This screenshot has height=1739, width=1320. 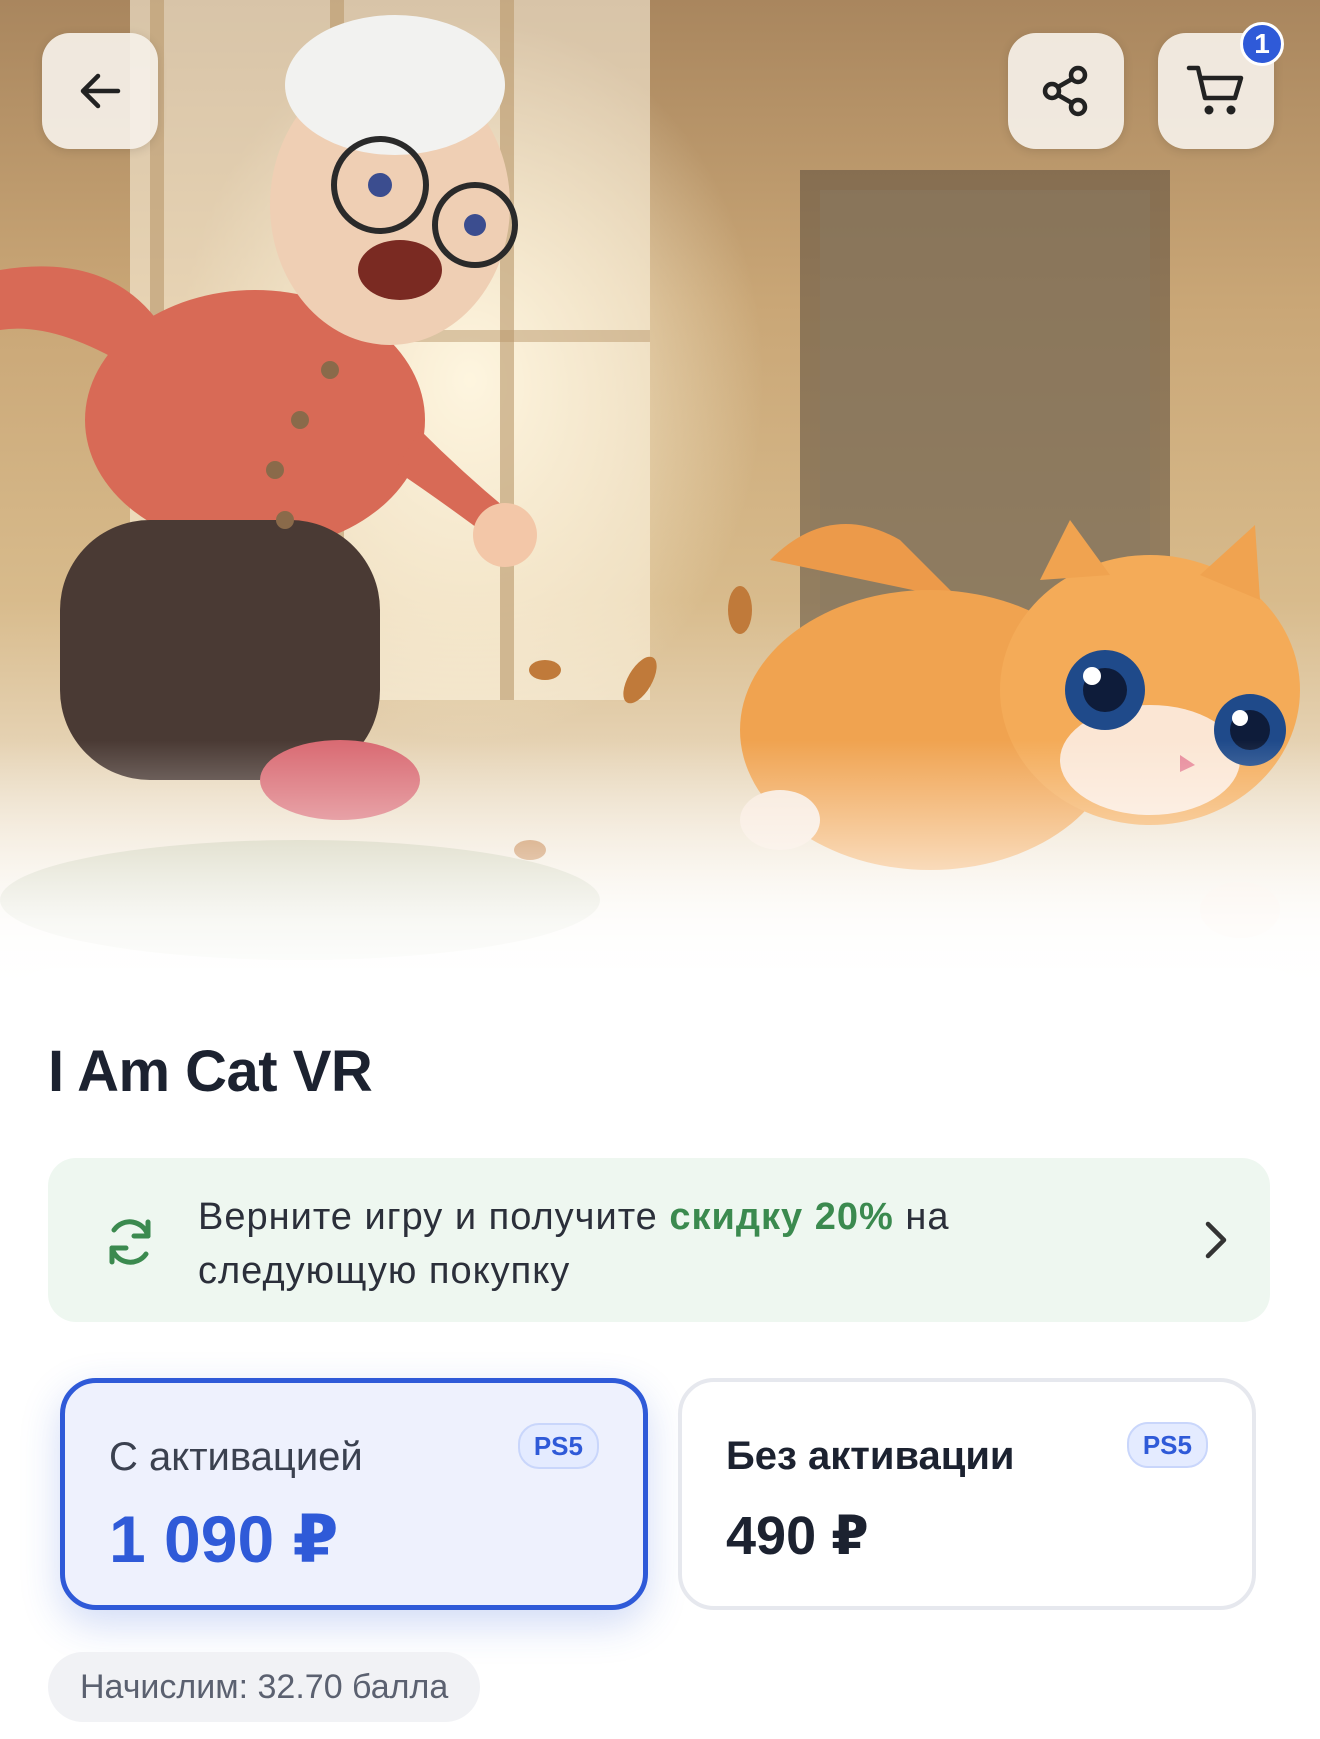 What do you see at coordinates (224, 1539) in the screenshot?
I see `option-price: 1 090 ₽` at bounding box center [224, 1539].